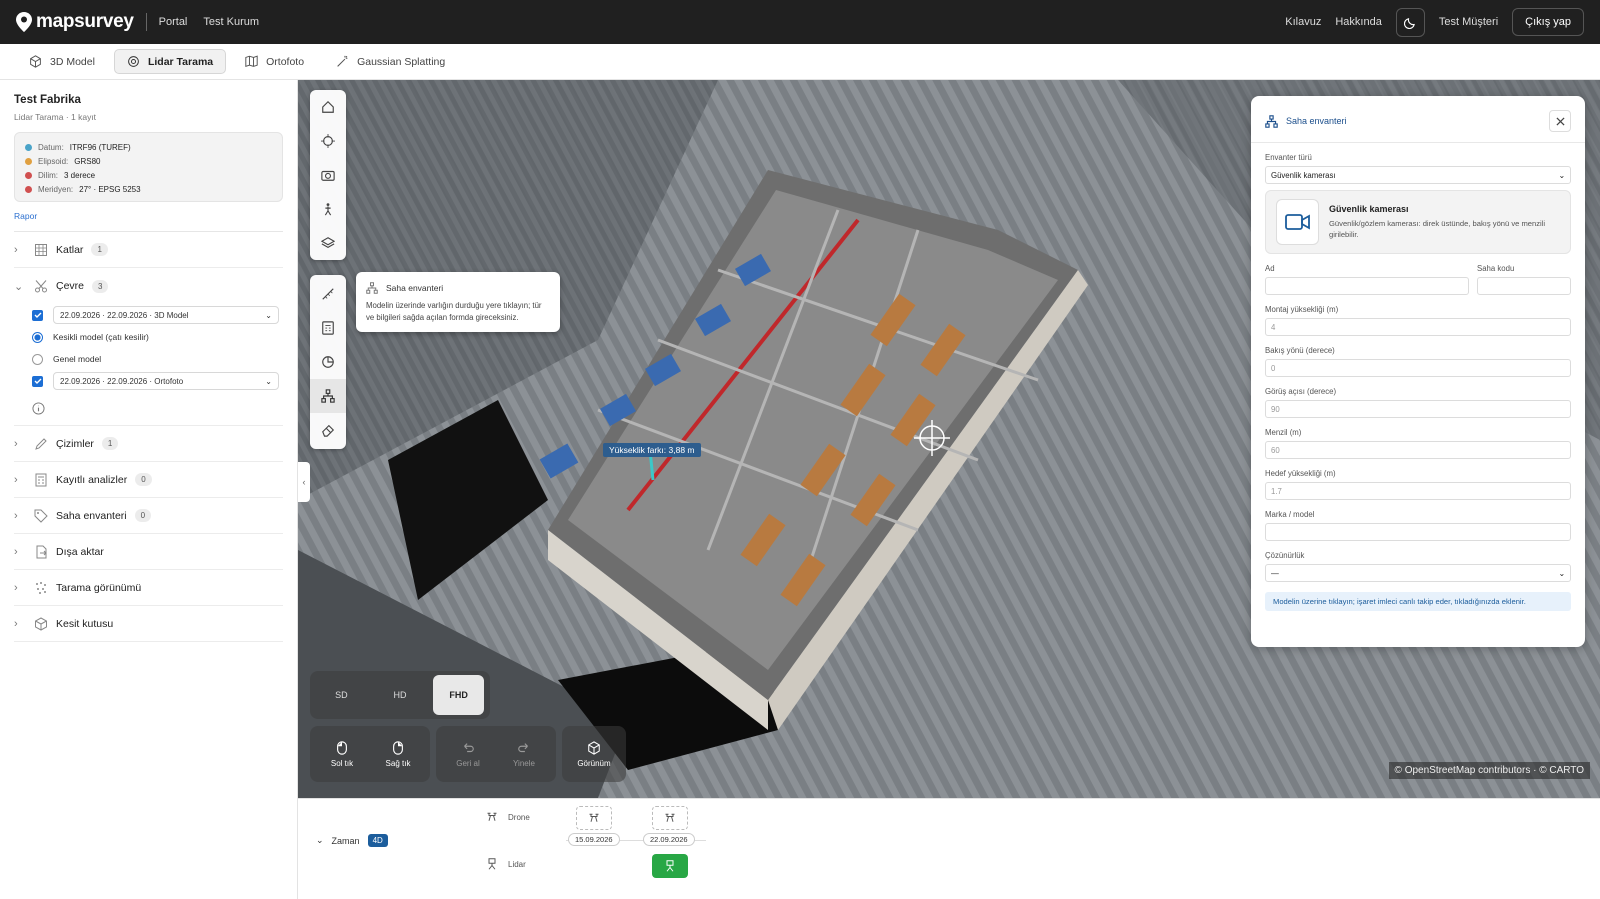 The height and width of the screenshot is (899, 1600). I want to click on lidar-capture-active, so click(670, 866).